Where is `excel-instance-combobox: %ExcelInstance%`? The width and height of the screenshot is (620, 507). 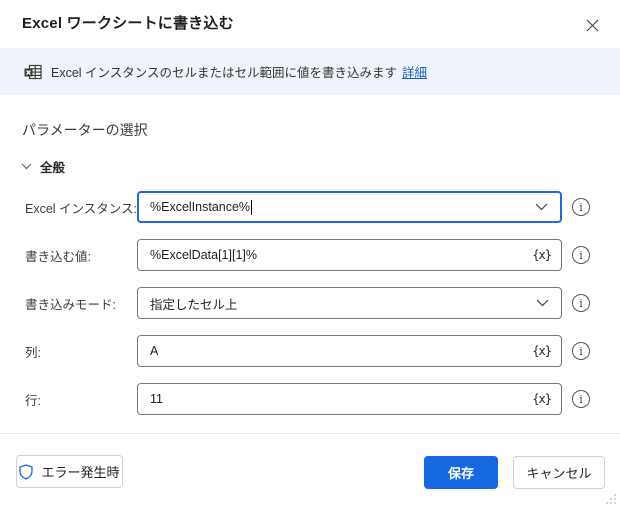 excel-instance-combobox: %ExcelInstance% is located at coordinates (349, 207).